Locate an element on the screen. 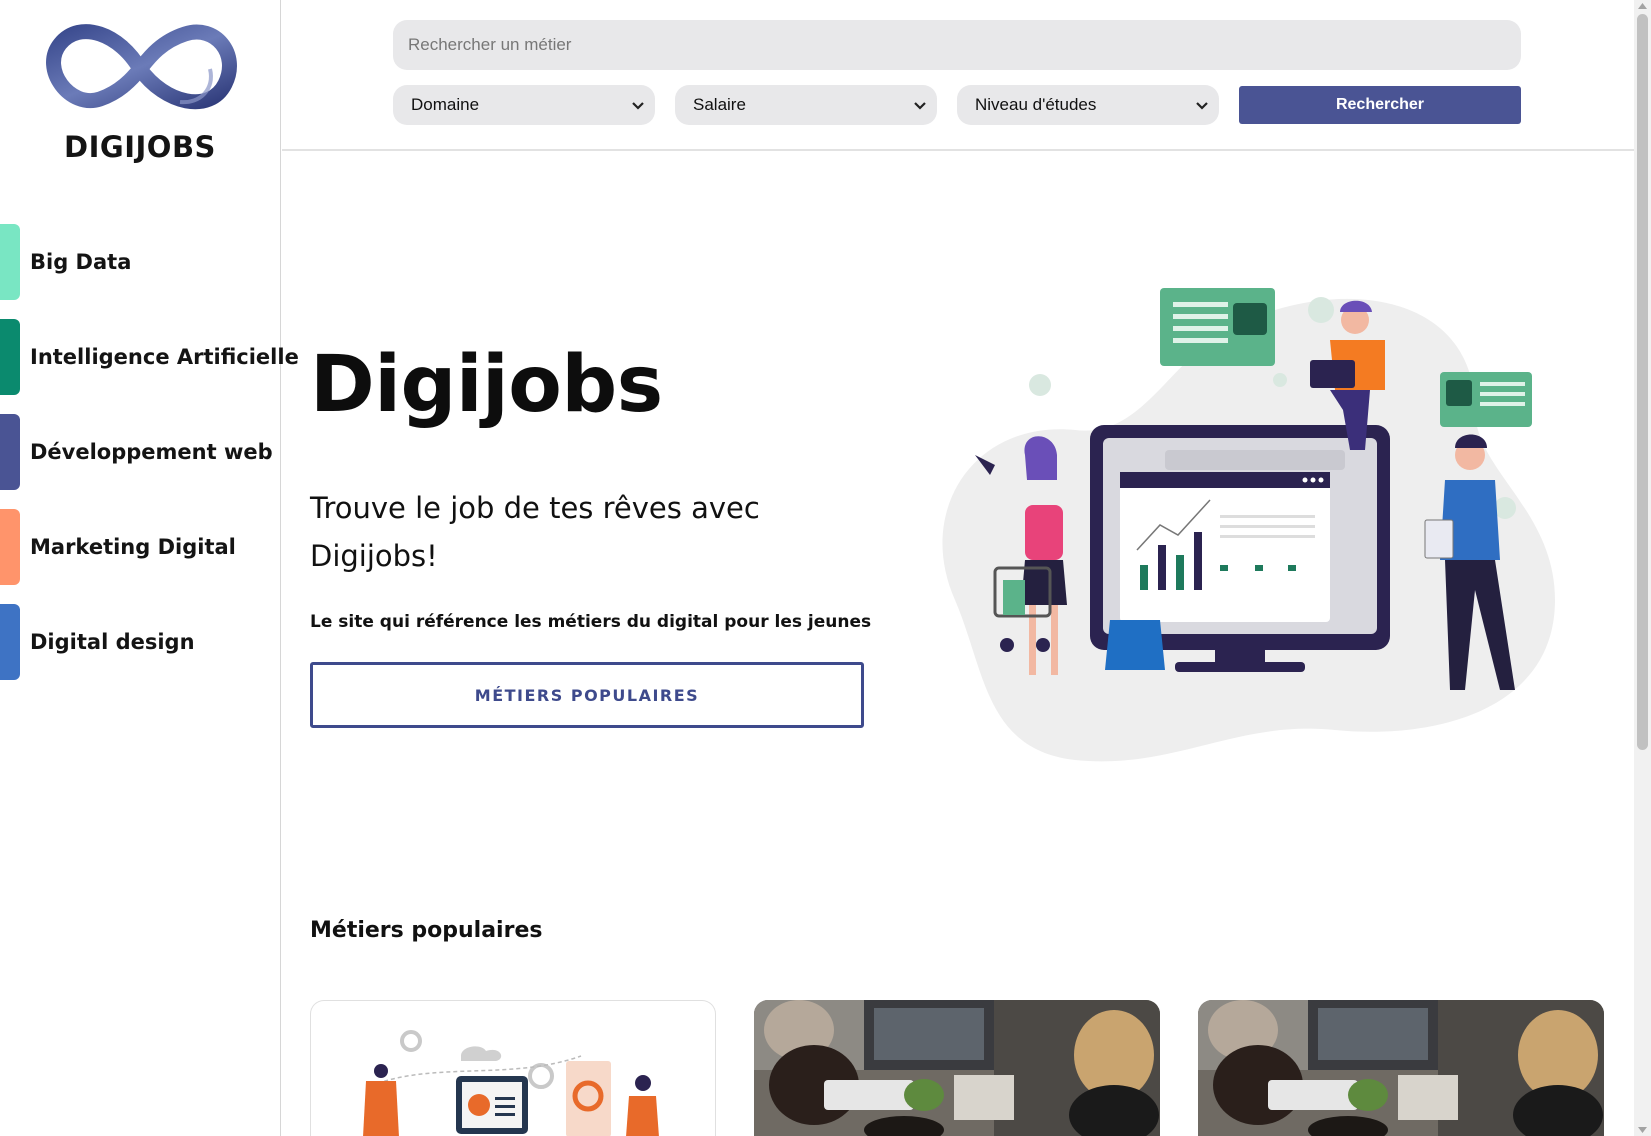 The image size is (1651, 1136). sidebar-item-label: Big Data is located at coordinates (81, 262).